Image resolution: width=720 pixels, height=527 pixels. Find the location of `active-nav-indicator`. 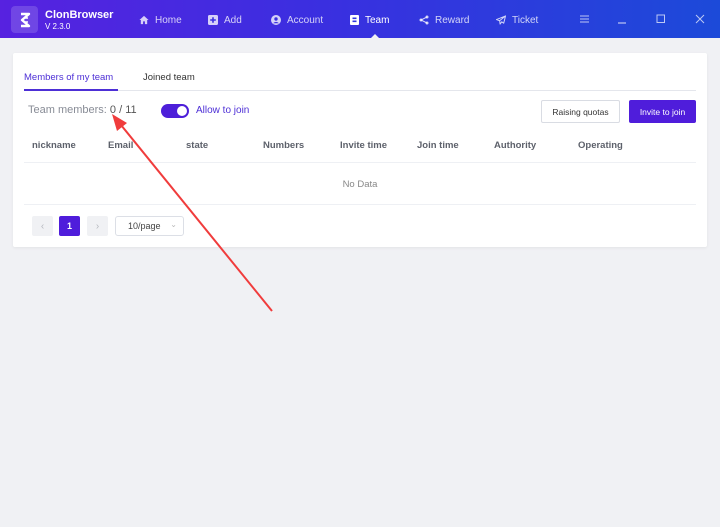

active-nav-indicator is located at coordinates (375, 36).